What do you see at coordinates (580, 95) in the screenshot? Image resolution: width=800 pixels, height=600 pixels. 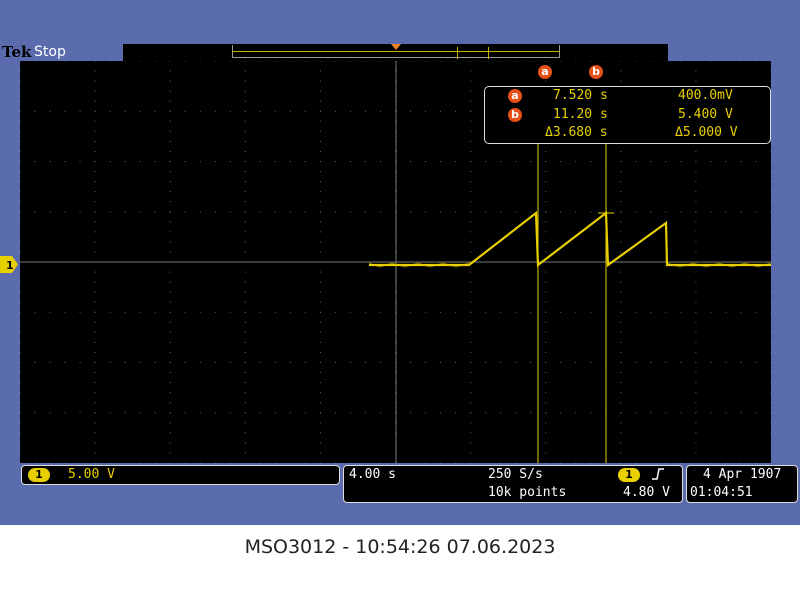 I see `cursor-a-time: 7.520 s` at bounding box center [580, 95].